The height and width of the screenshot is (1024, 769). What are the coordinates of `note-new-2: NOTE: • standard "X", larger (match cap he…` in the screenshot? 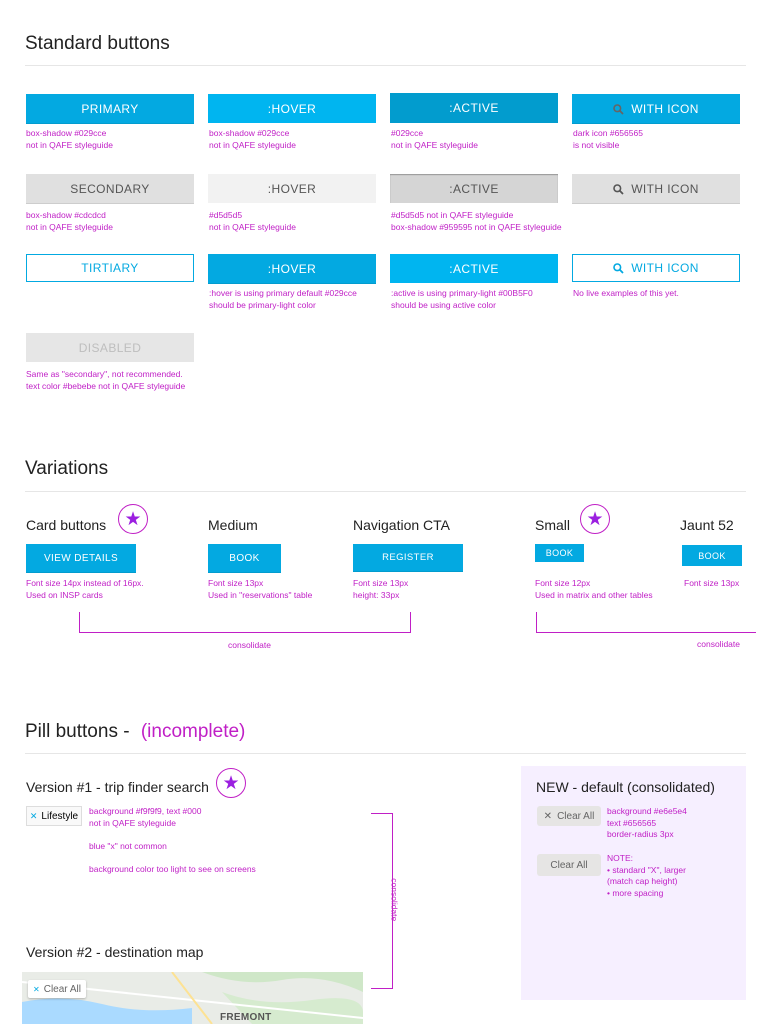 It's located at (646, 875).